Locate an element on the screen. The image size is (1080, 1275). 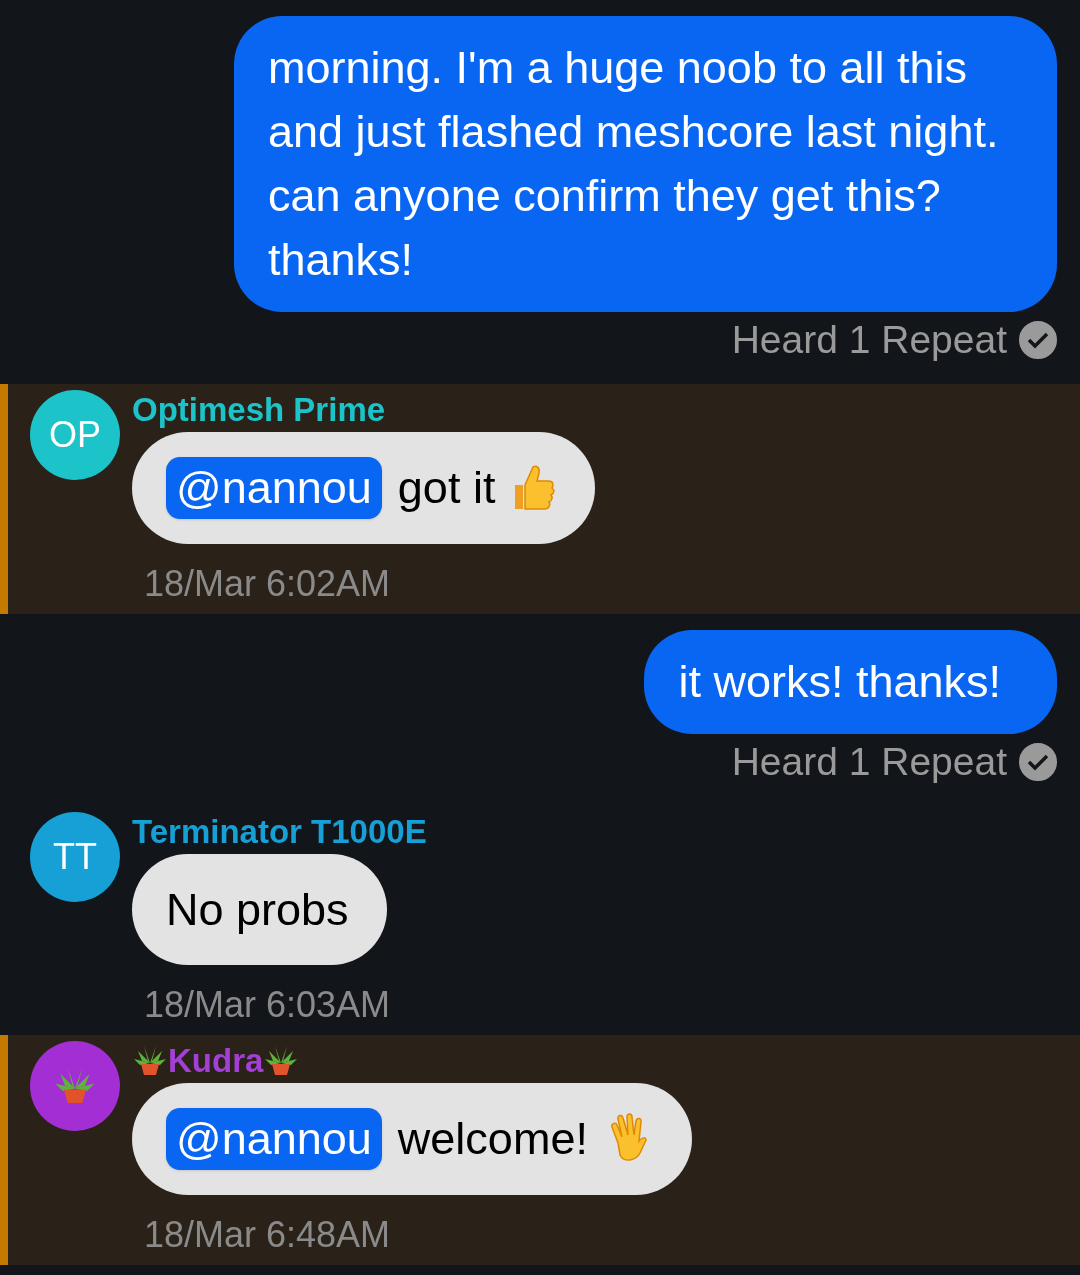
message-text: welcome! is located at coordinates (492, 1139).